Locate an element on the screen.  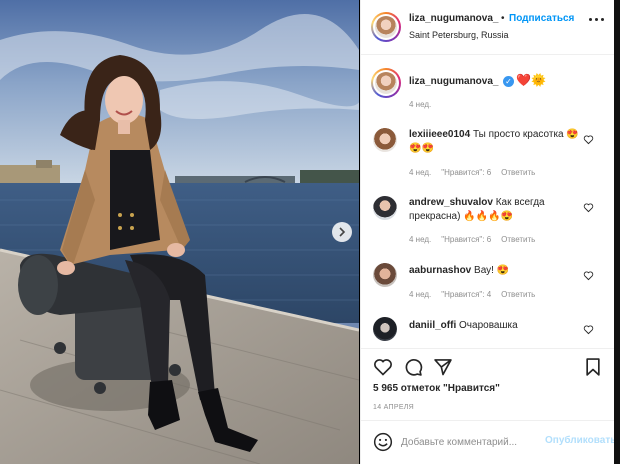
follow-button: Подписаться is located at coordinates (541, 18).